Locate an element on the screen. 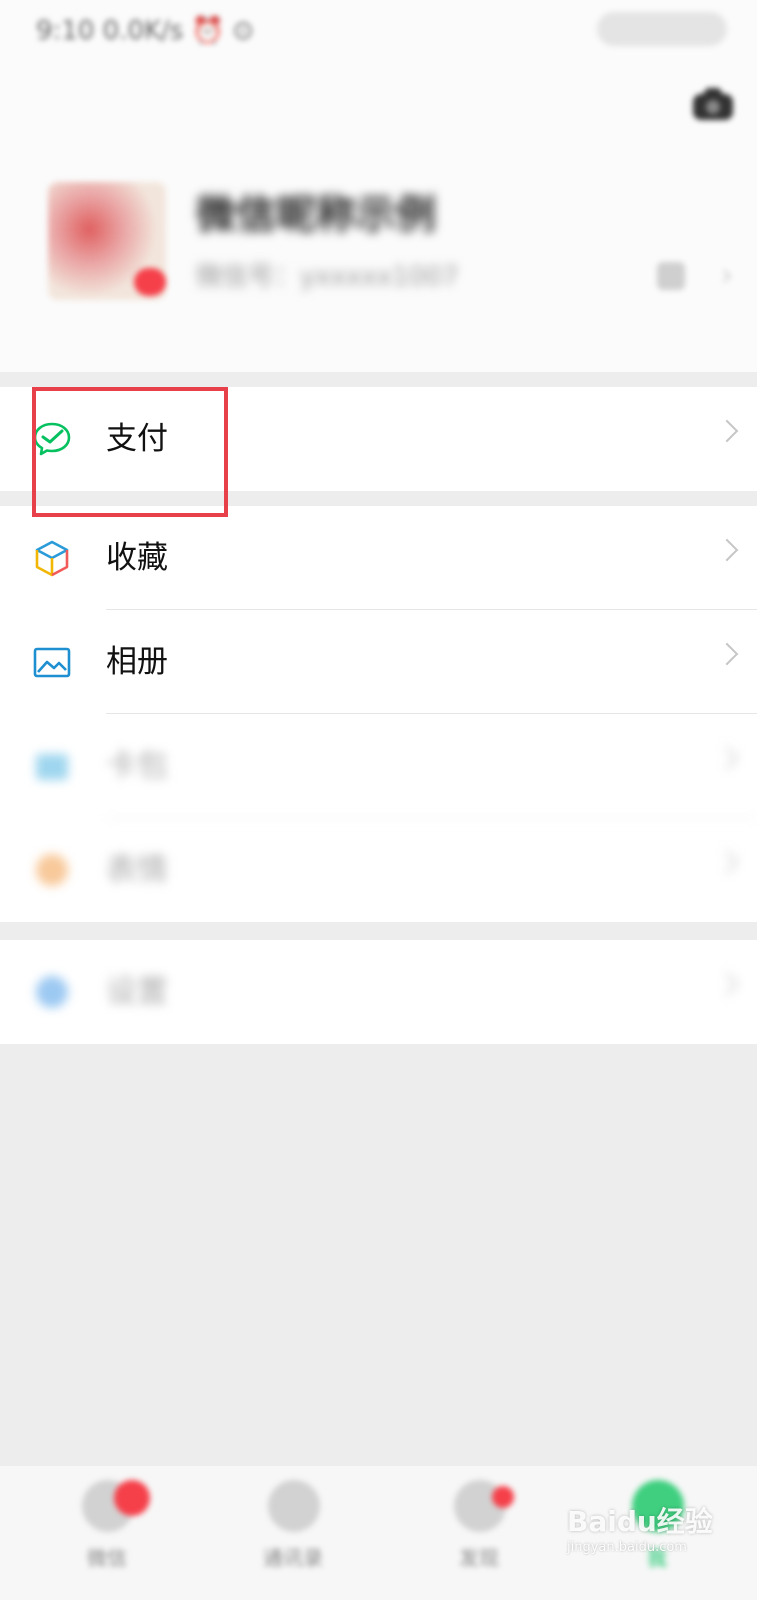 This screenshot has width=757, height=1600. settings-group: 设置 is located at coordinates (378, 992).